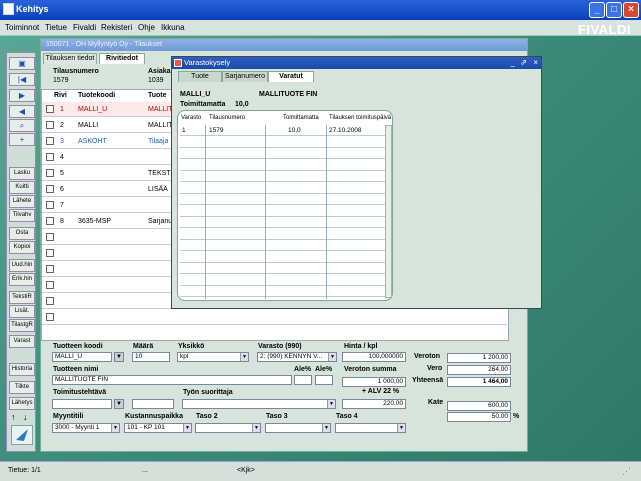 The image size is (641, 481). I want to click on historia-button: Historia, so click(22, 369).